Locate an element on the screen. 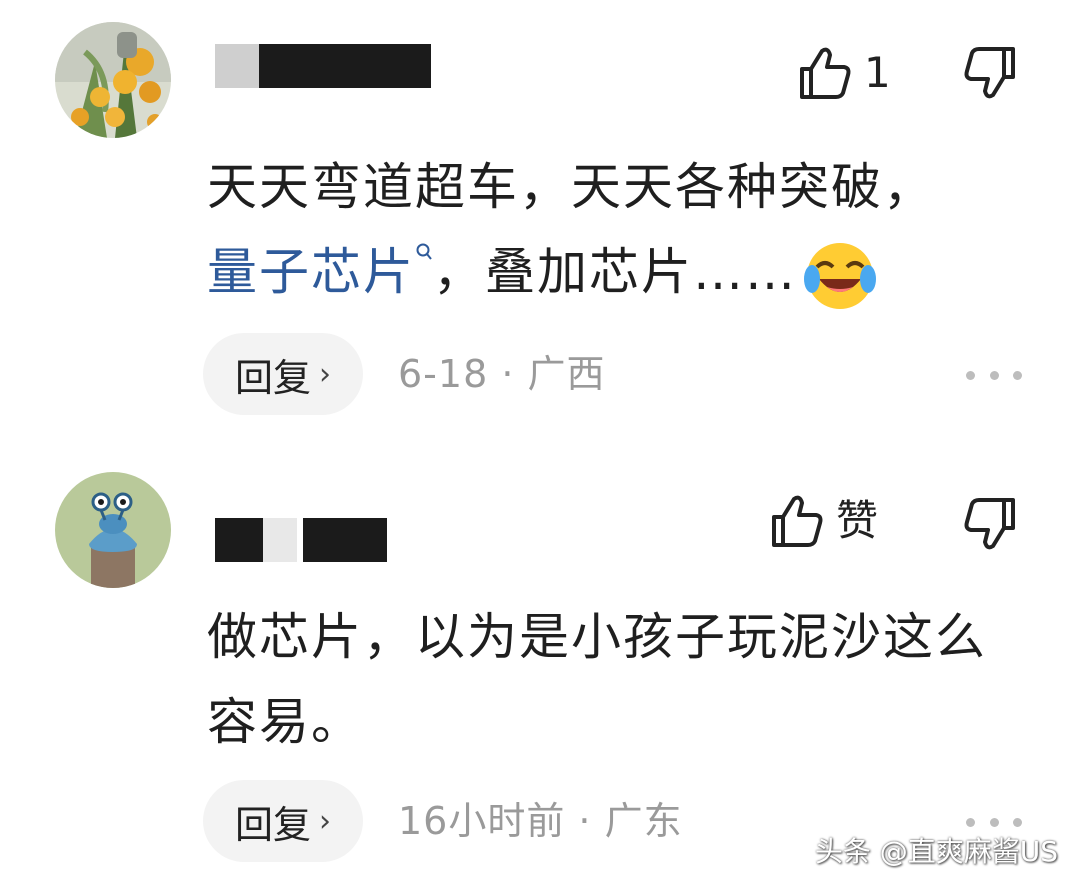 The height and width of the screenshot is (889, 1080). comment-text: 做芯片，以为是小孩子玩泥沙这么容易。 is located at coordinates (597, 679).